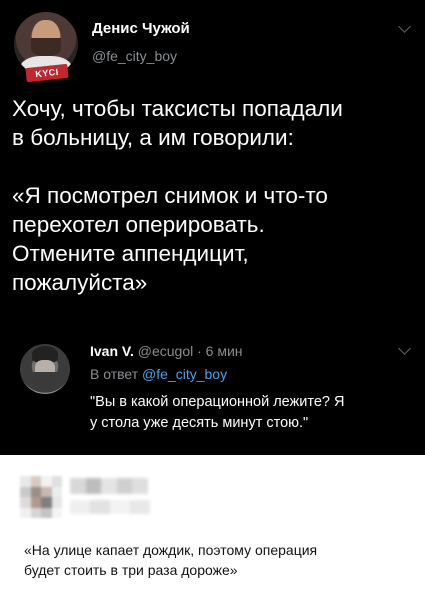 The image size is (425, 600). Describe the element at coordinates (190, 351) in the screenshot. I see `reply-meta: @ecugol · 6 мин` at that location.